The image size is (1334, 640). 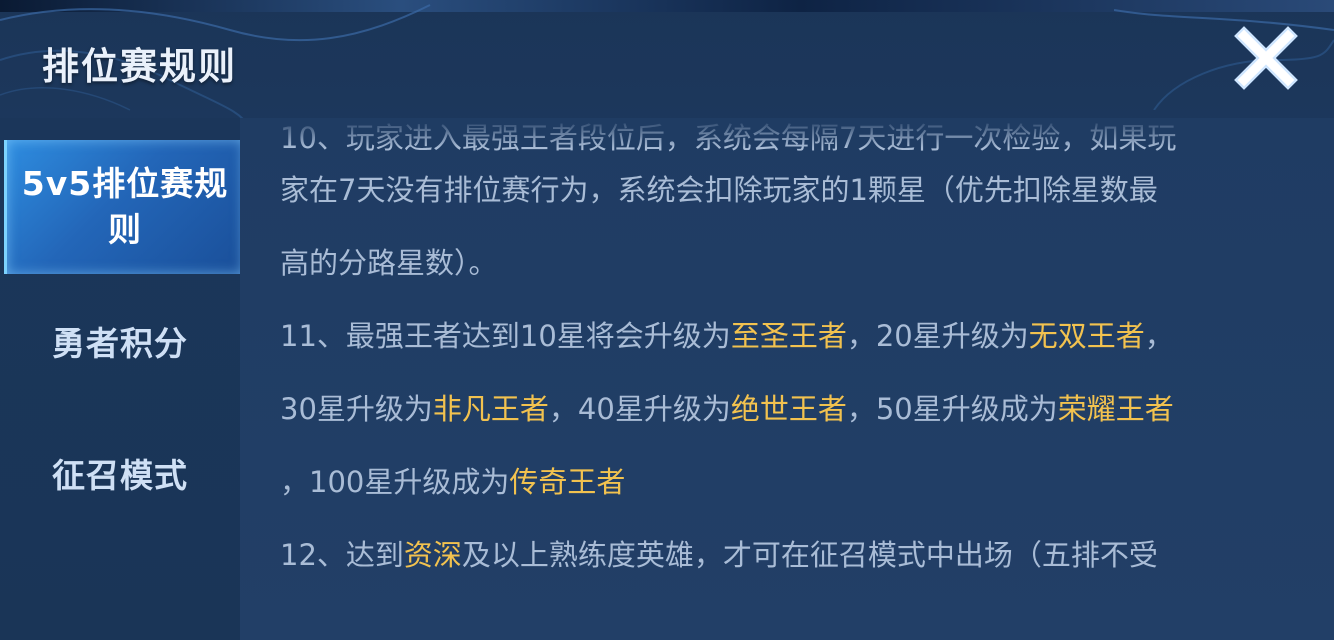 What do you see at coordinates (567, 482) in the screenshot?
I see `rank-name-highlight: 传奇王者` at bounding box center [567, 482].